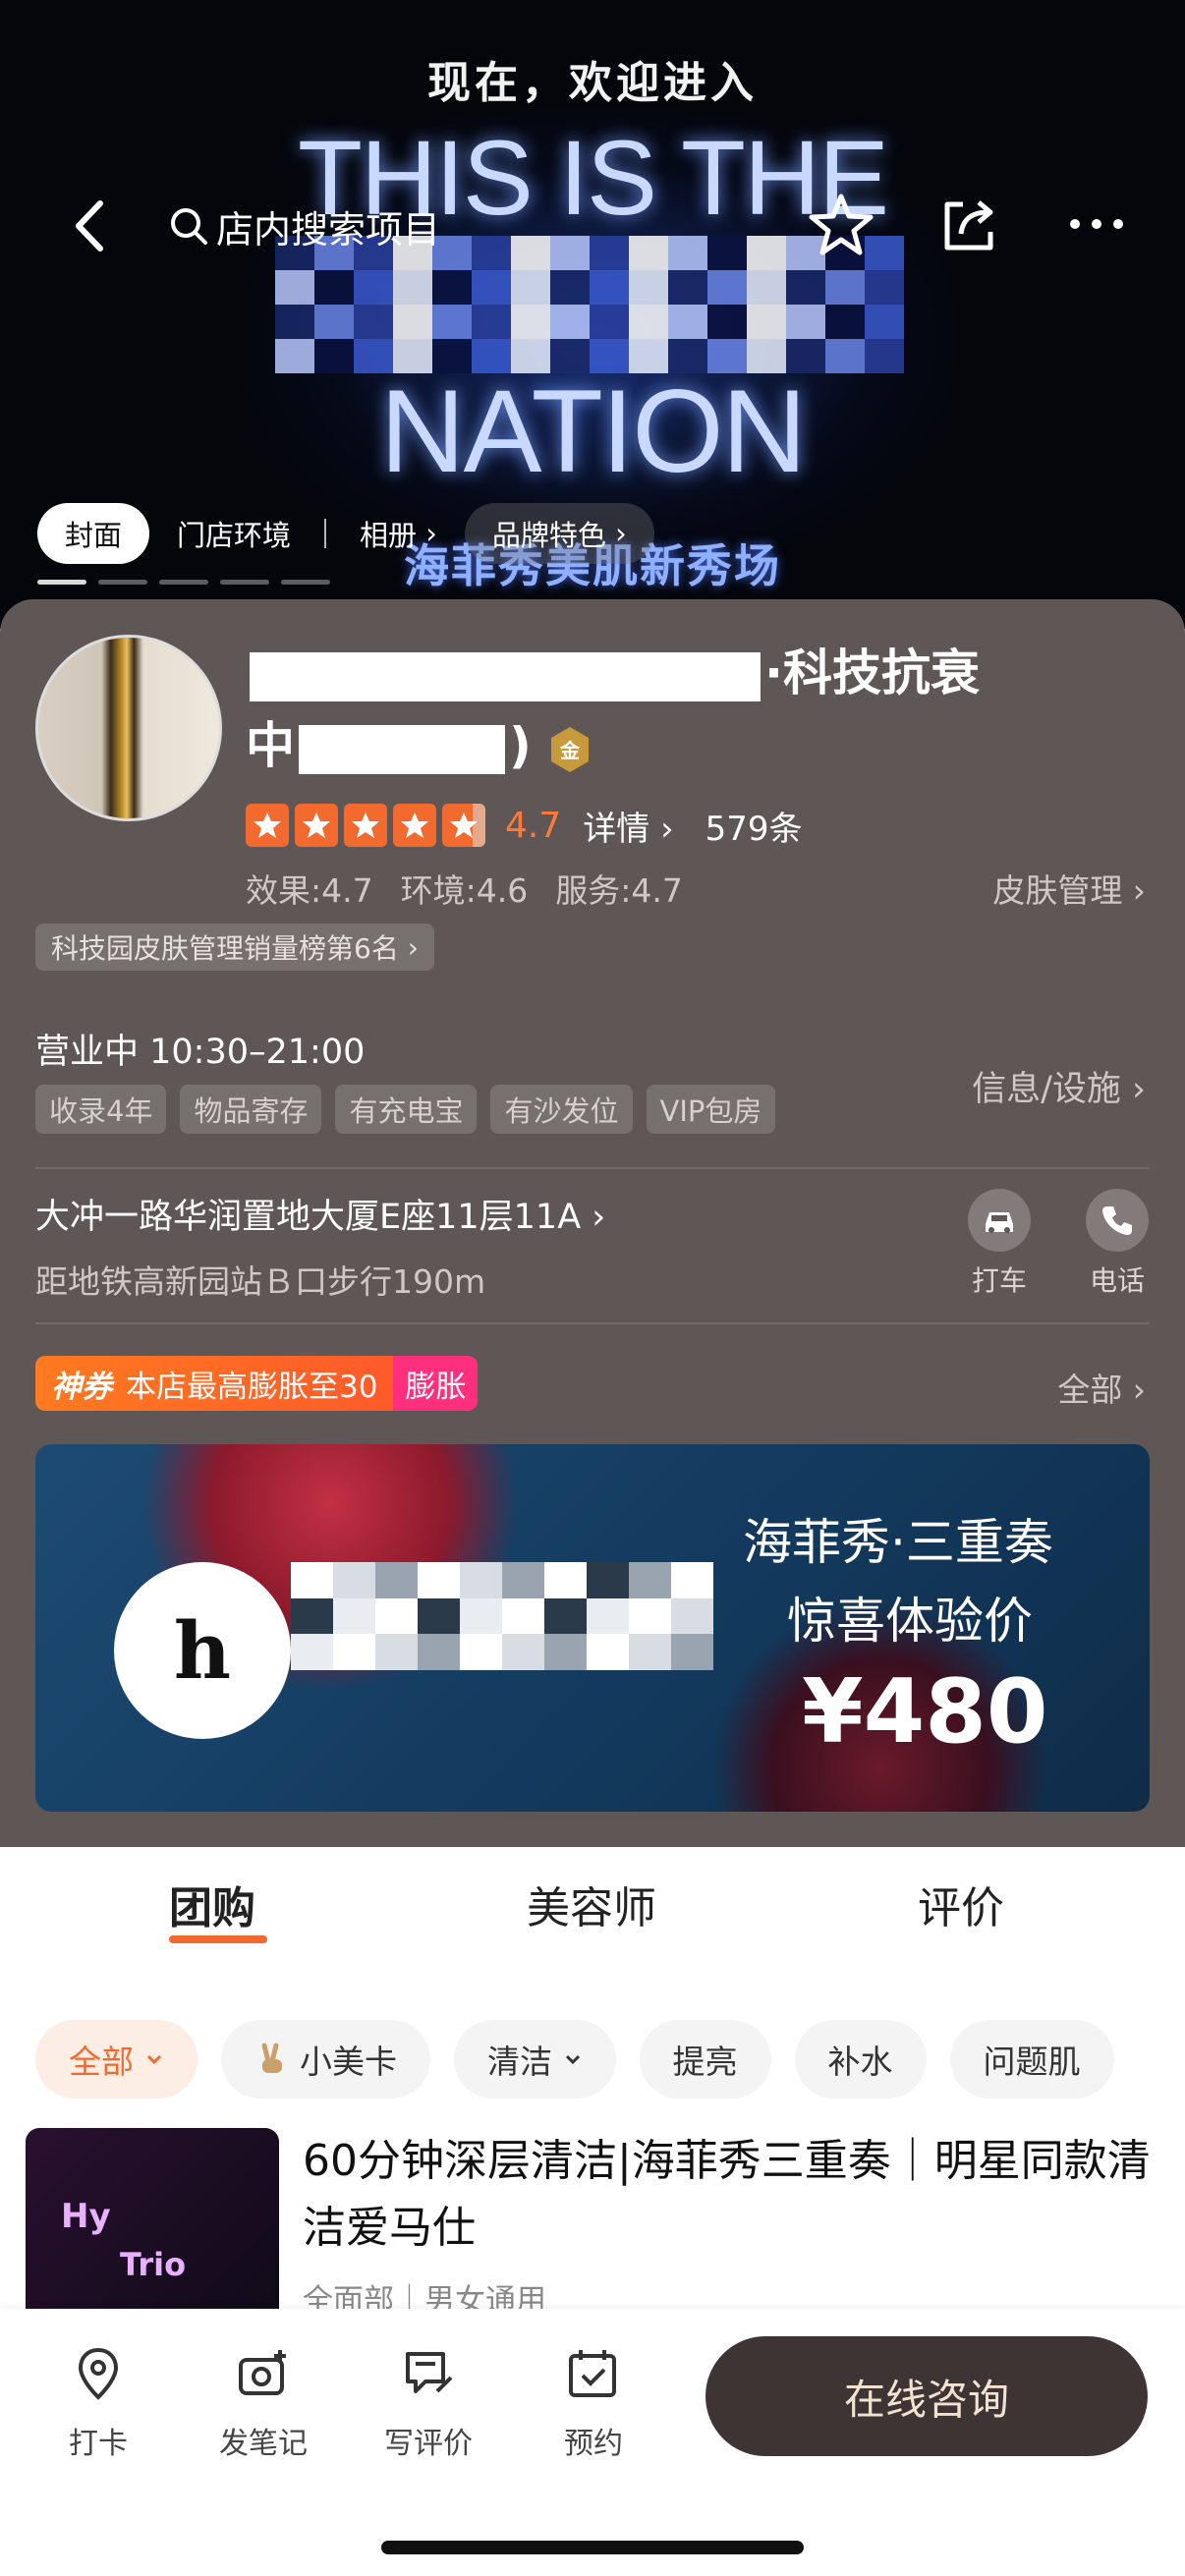 This screenshot has height=2576, width=1185. Describe the element at coordinates (262, 2372) in the screenshot. I see `camera-plus-icon` at that location.